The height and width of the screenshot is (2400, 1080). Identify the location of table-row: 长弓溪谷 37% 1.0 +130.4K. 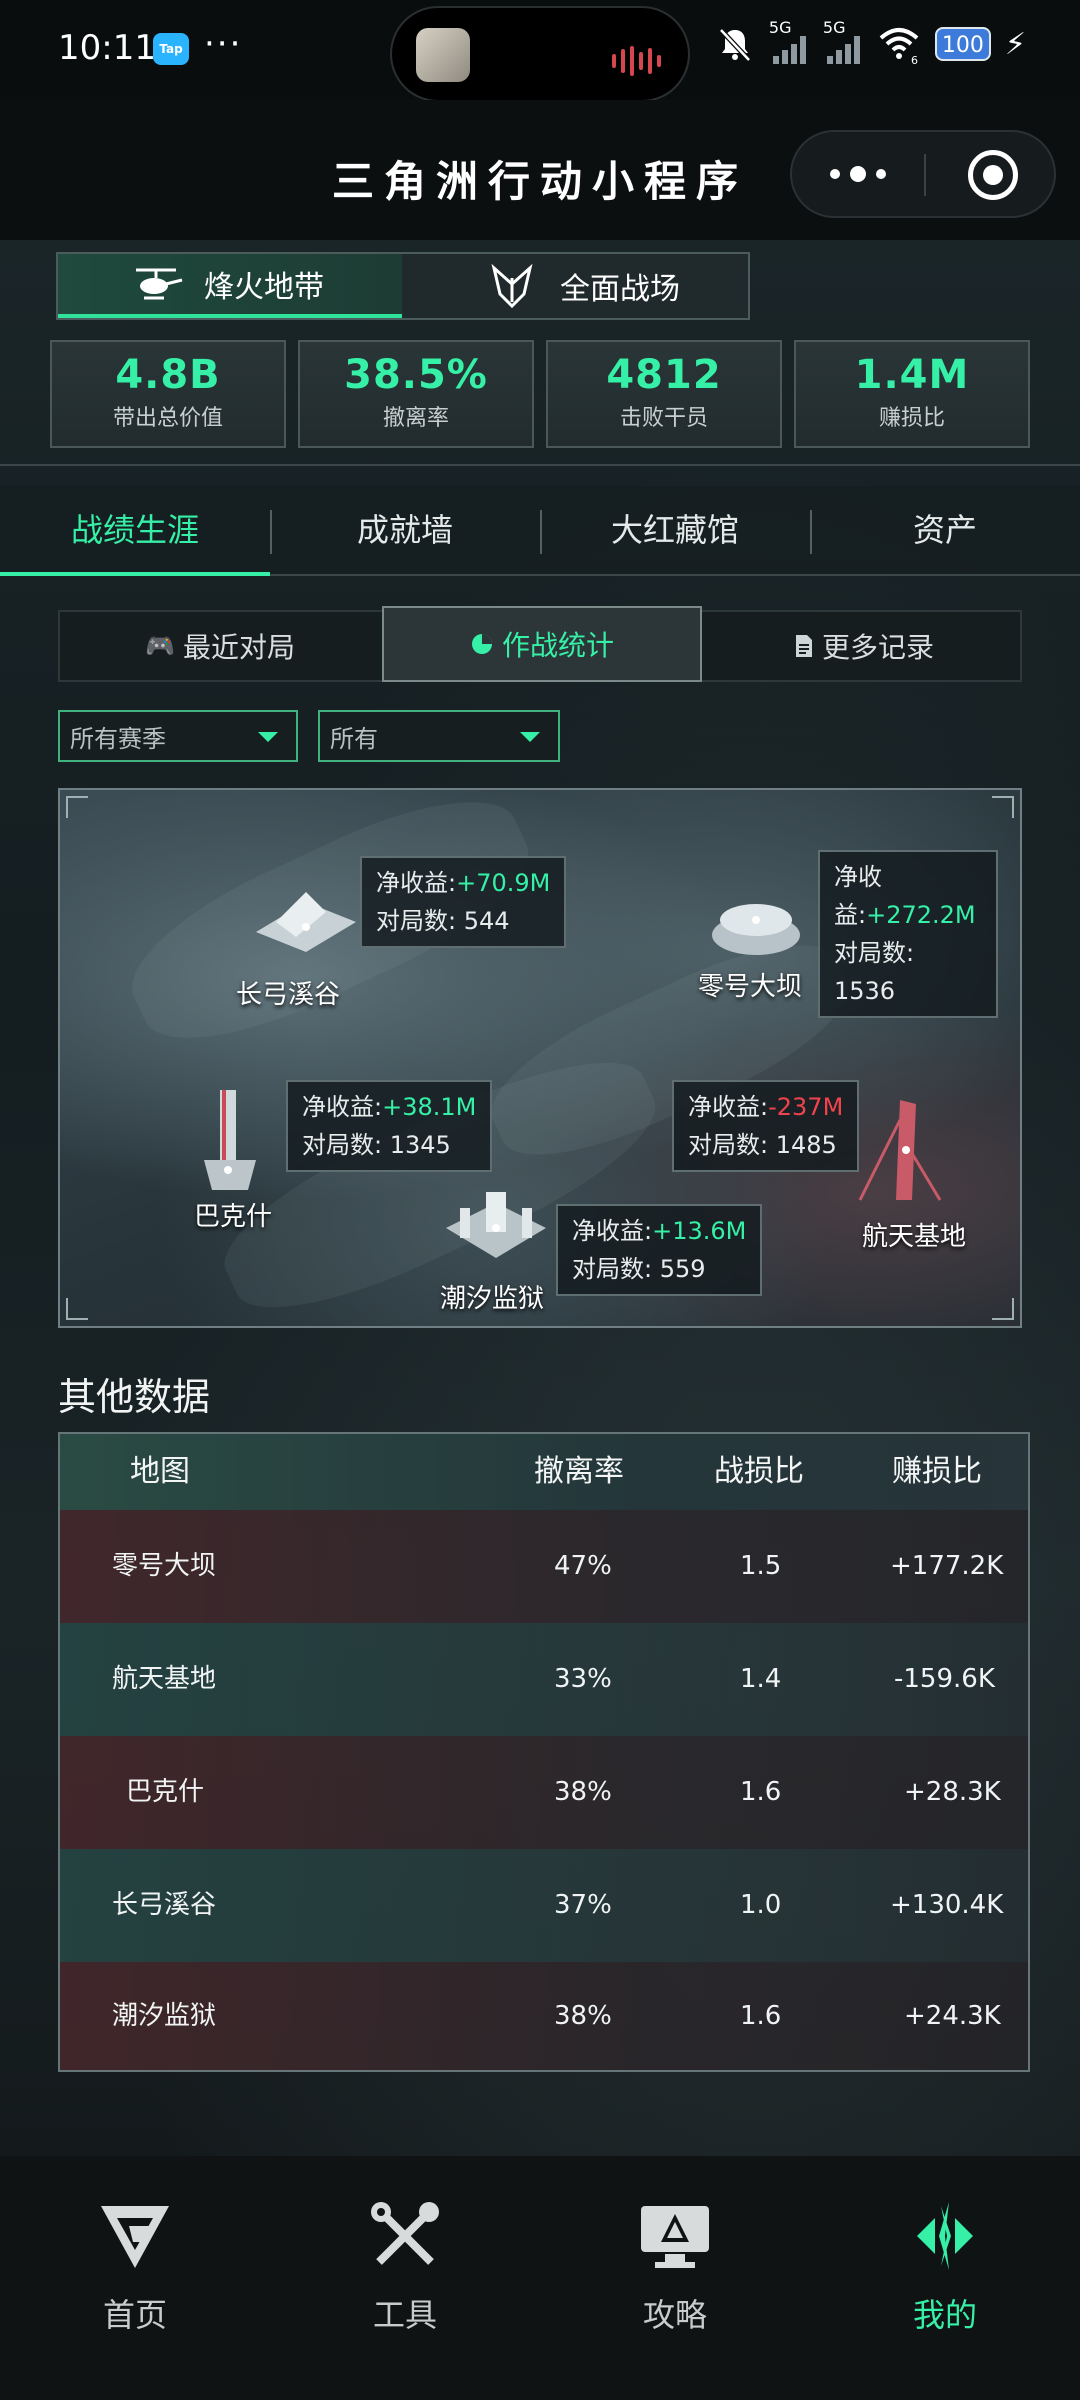
(544, 1905).